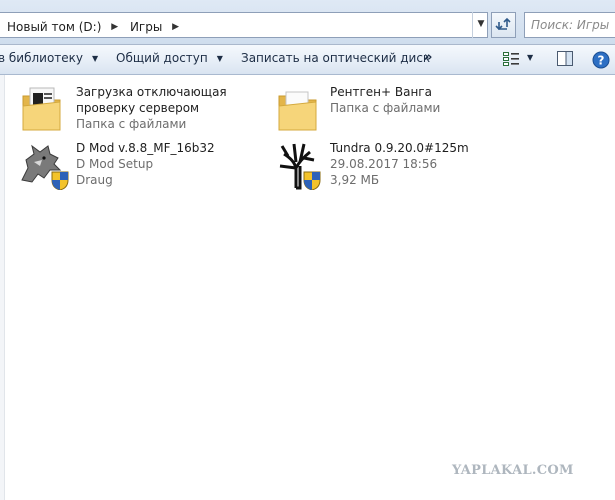  Describe the element at coordinates (176, 164) in the screenshot. I see `file-item-meta: D Mod v.8.8_MF_16b32 D Mod Setup Draug` at that location.